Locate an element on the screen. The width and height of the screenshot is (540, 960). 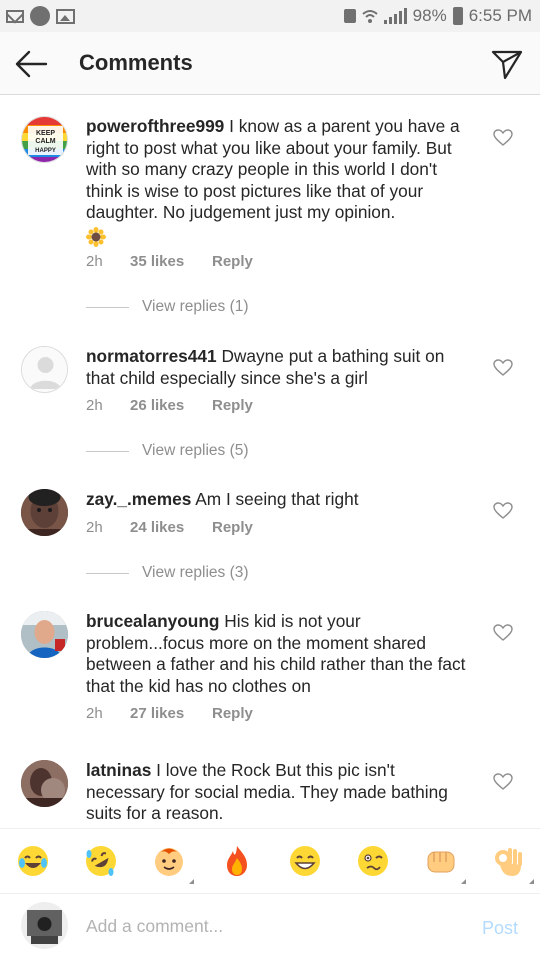
sunflower-icon is located at coordinates (96, 236).